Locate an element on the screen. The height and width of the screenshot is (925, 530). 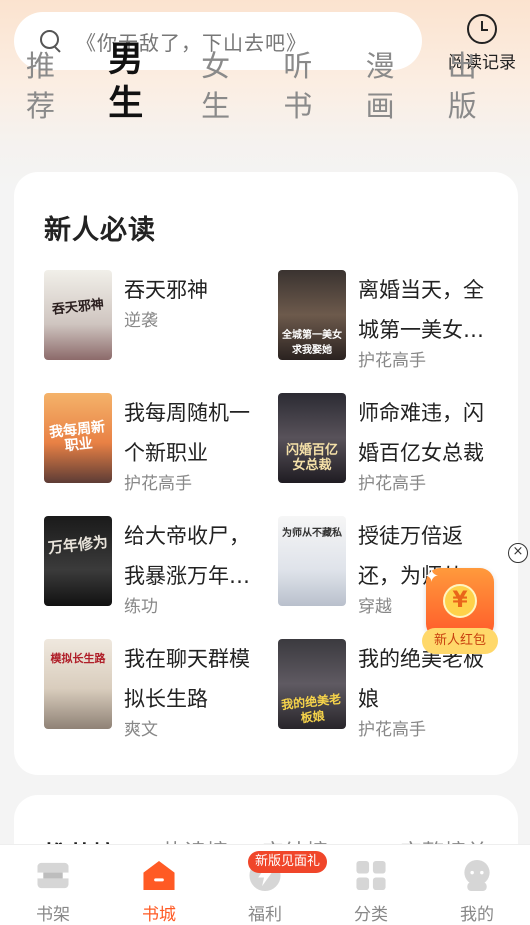
bookshelf-icon is located at coordinates (53, 875).